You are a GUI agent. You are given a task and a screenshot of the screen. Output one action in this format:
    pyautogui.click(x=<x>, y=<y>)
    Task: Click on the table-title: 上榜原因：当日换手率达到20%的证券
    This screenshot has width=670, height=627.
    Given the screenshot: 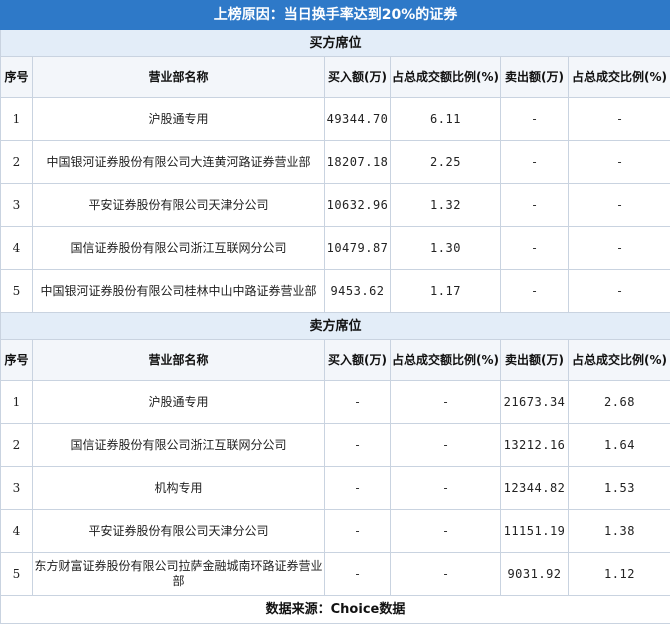 What is the action you would take?
    pyautogui.click(x=335, y=15)
    